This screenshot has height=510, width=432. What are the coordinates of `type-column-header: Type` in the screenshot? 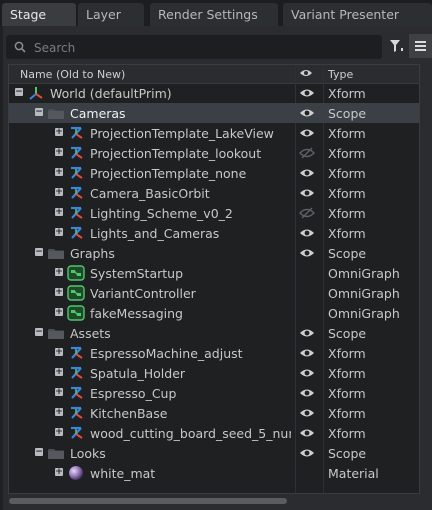 It's located at (340, 74).